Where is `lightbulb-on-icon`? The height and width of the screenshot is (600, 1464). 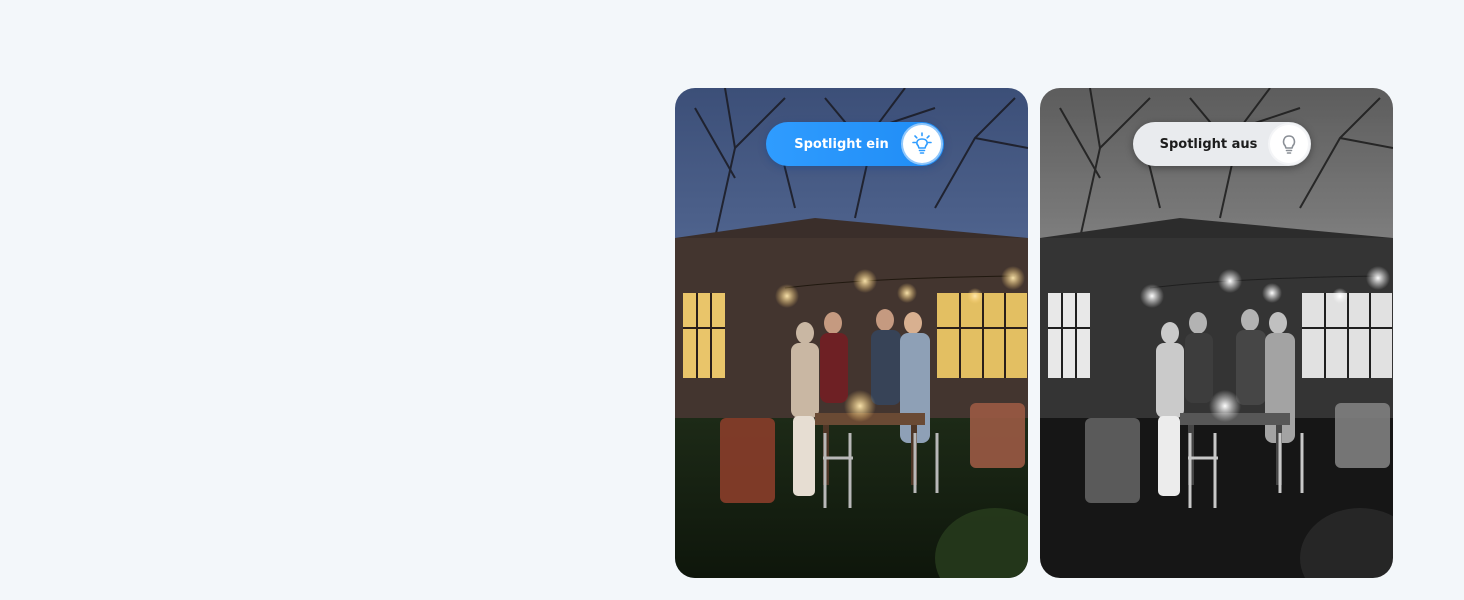 lightbulb-on-icon is located at coordinates (922, 144).